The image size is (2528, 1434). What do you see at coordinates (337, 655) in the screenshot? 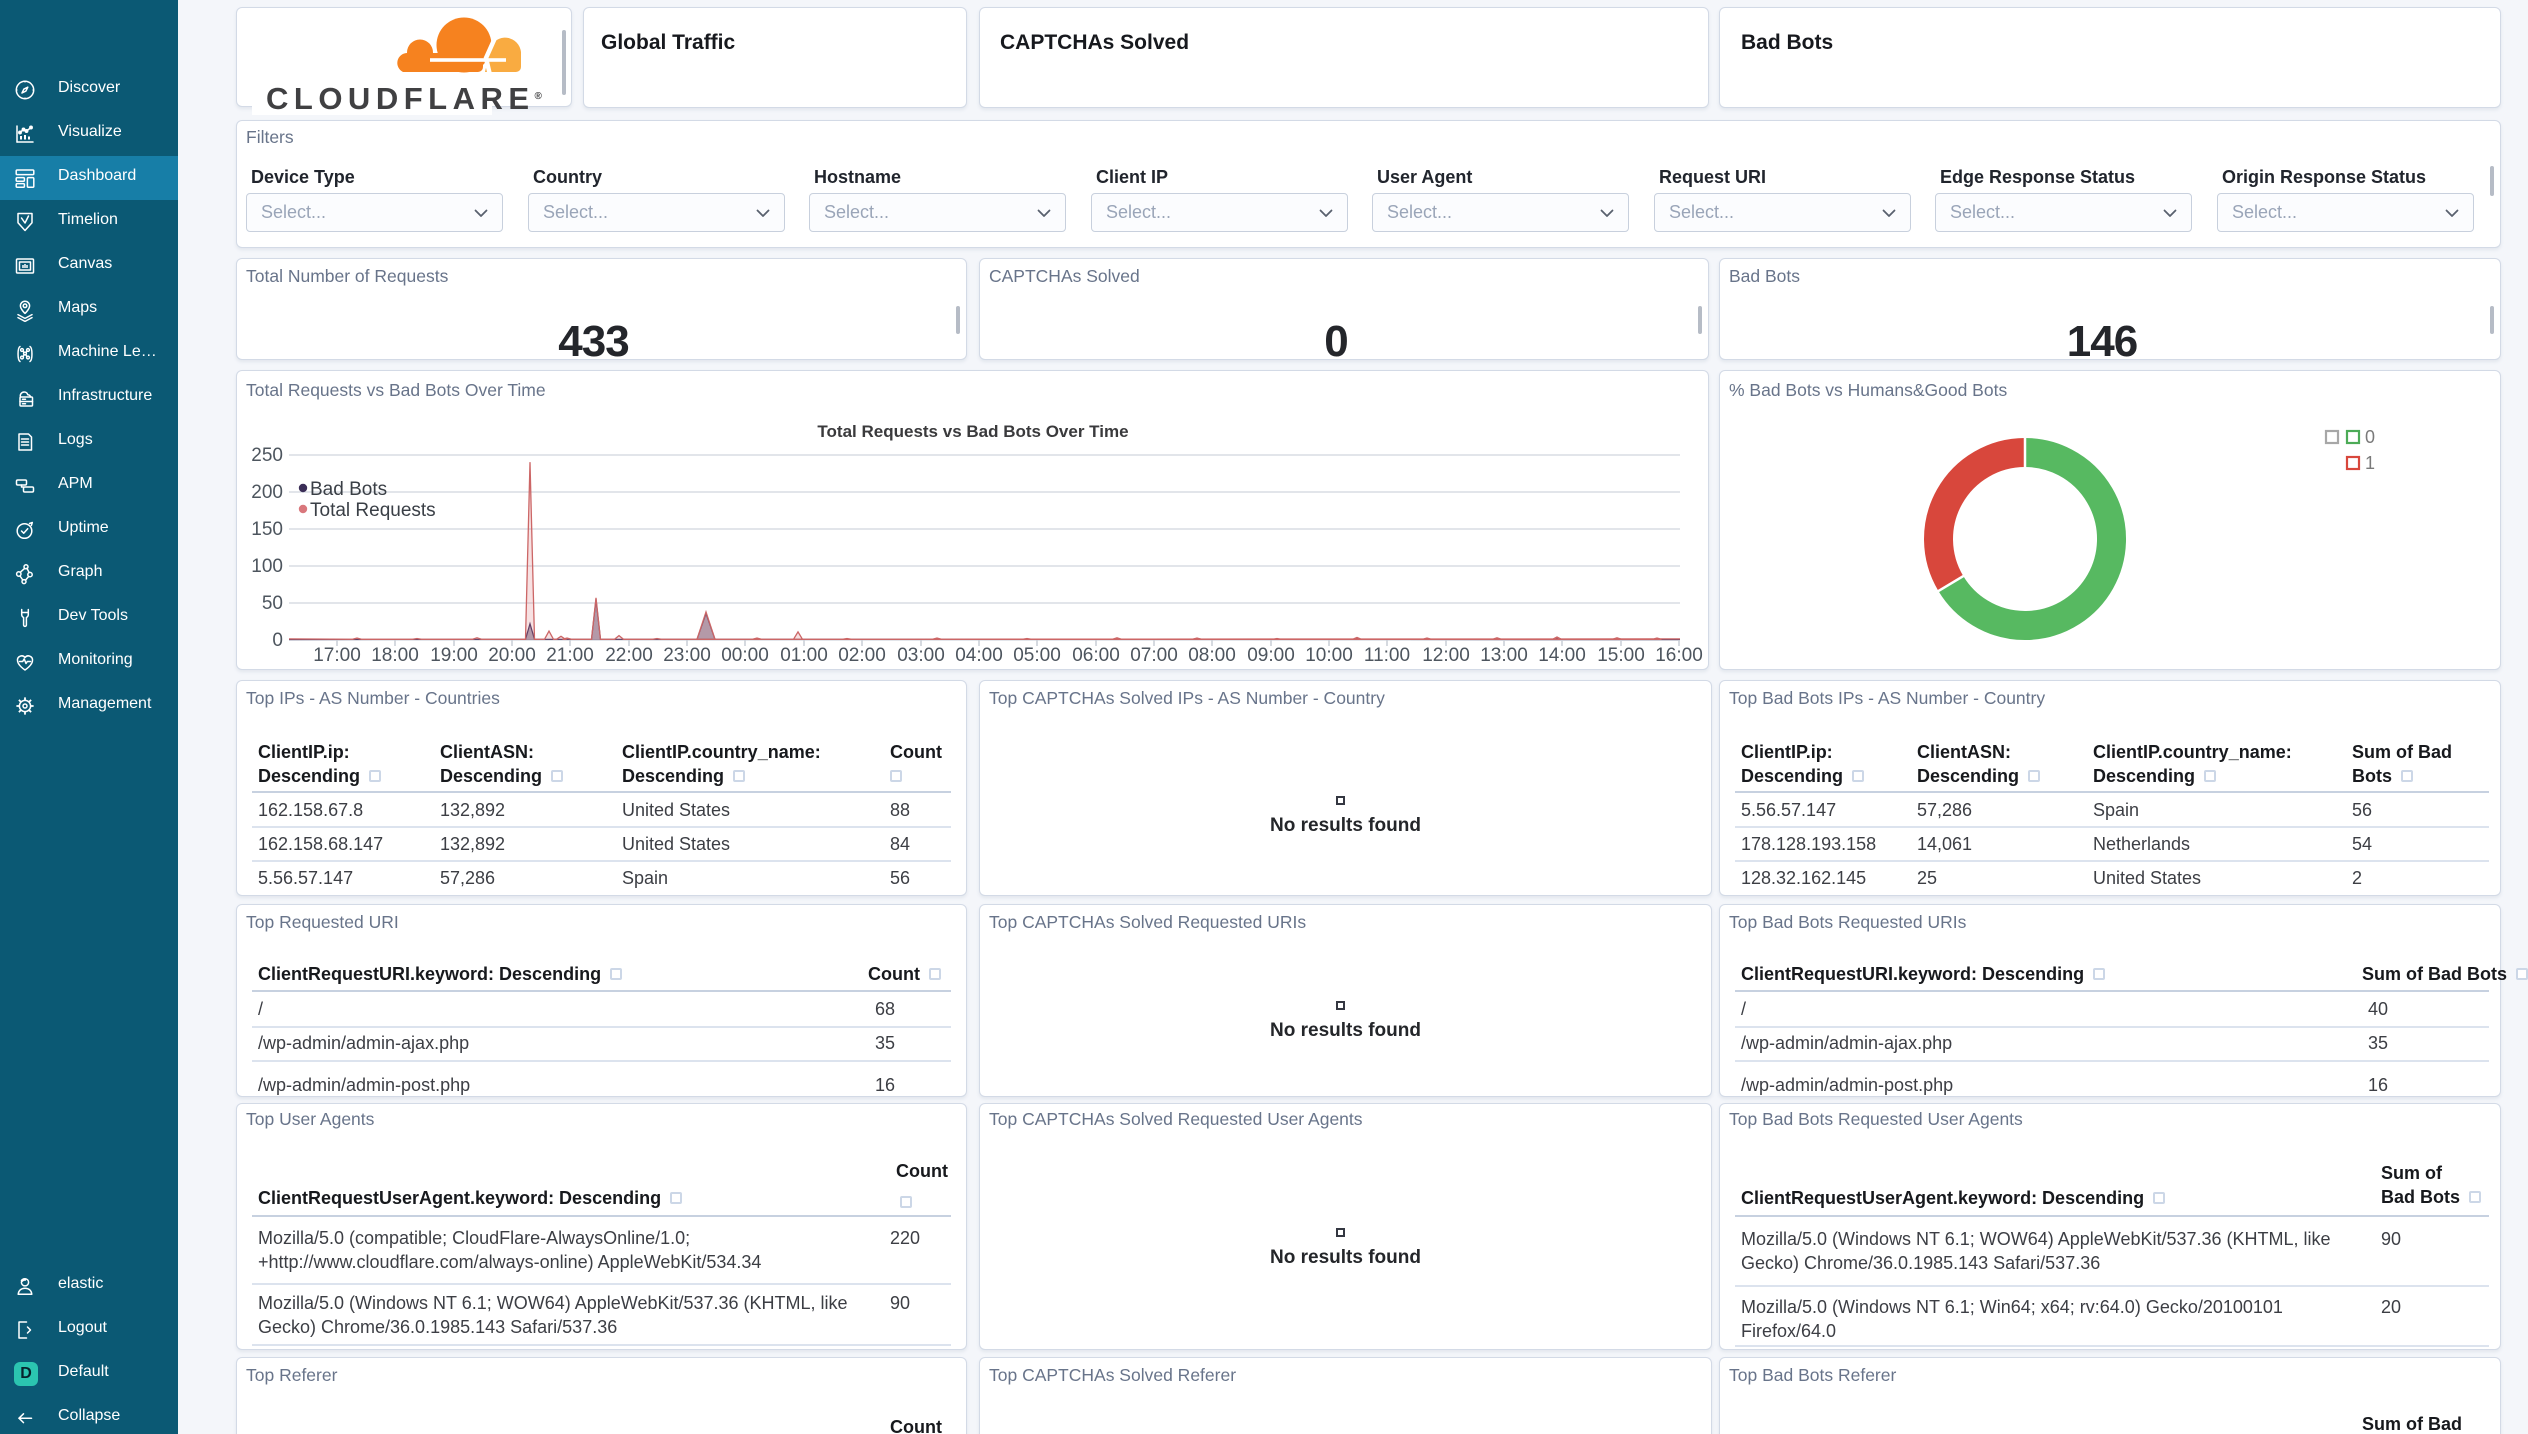
I see `svg-text: 17:00` at bounding box center [337, 655].